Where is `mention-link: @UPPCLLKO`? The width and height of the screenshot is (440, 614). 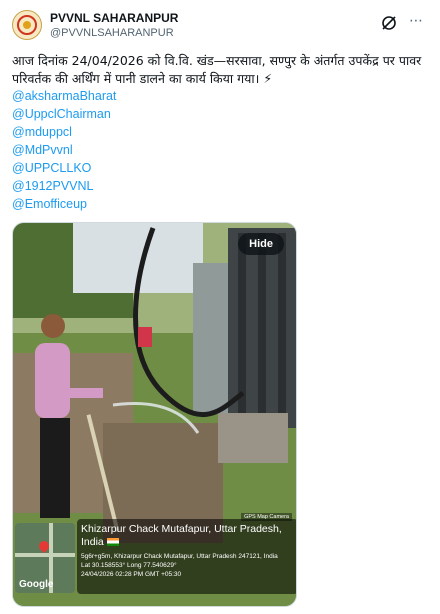
mention-link: @UPPCLLKO is located at coordinates (162, 168).